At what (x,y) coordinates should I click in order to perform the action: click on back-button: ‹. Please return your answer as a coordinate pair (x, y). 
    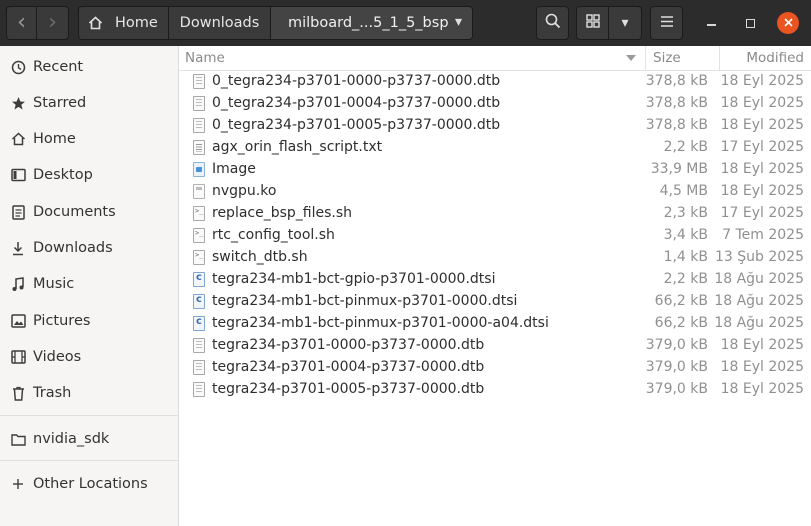
    Looking at the image, I should click on (21, 23).